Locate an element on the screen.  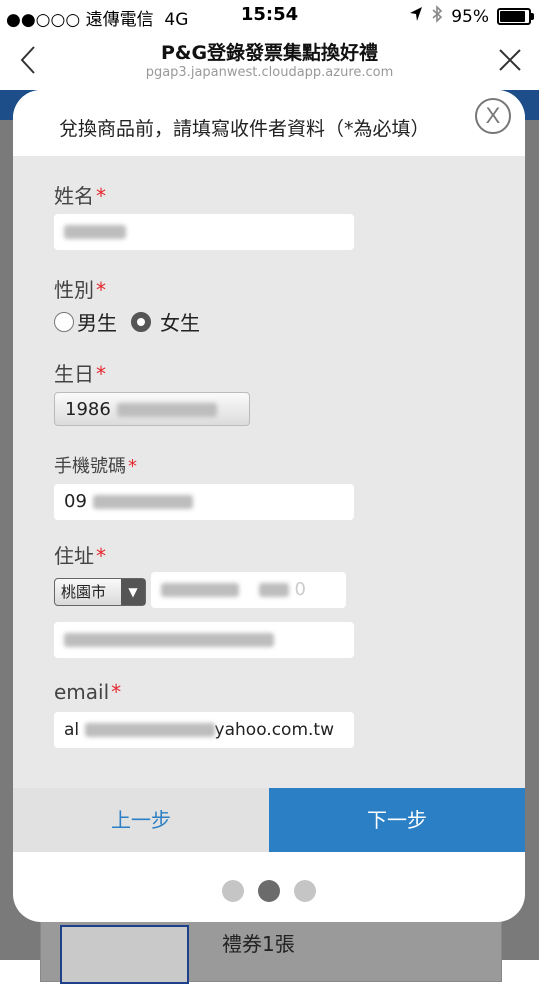
name-input is located at coordinates (204, 232).